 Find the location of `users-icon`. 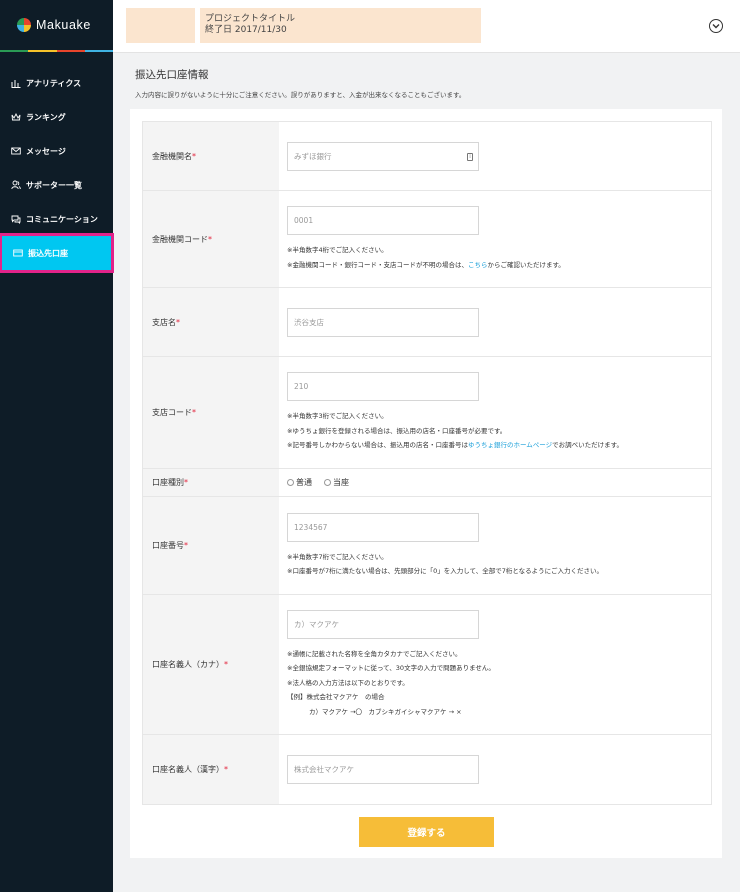

users-icon is located at coordinates (15, 185).